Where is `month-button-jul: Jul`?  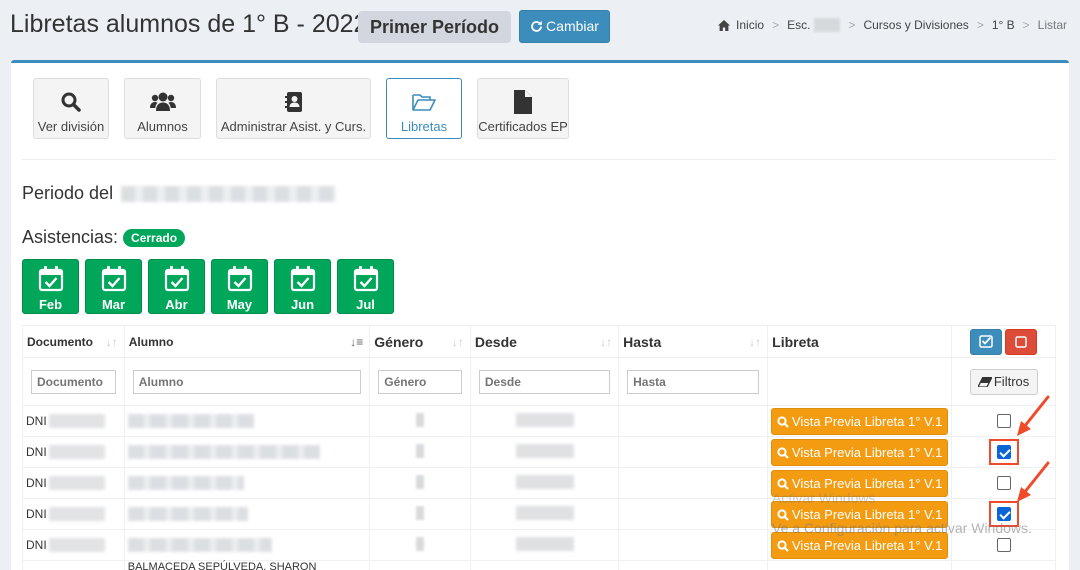
month-button-jul: Jul is located at coordinates (365, 286).